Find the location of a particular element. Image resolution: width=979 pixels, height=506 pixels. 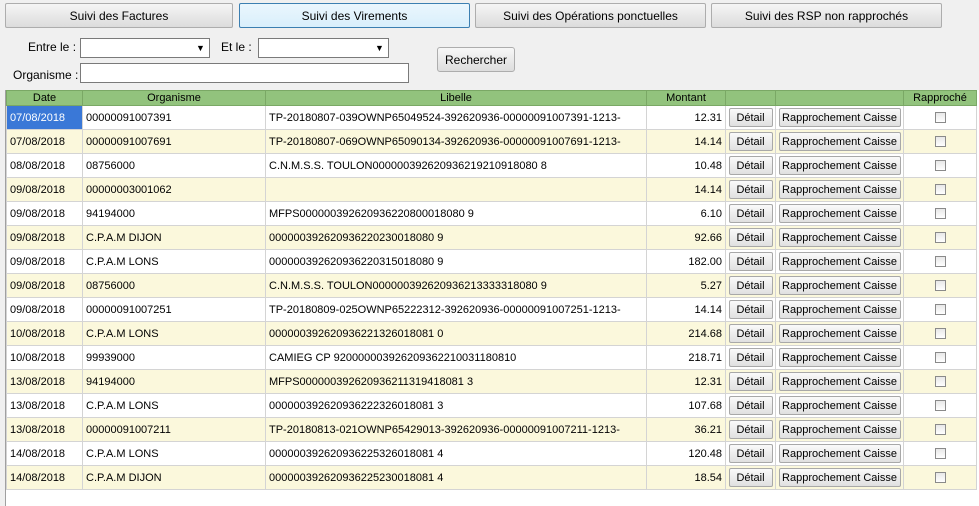

cell-montant: 5.27 is located at coordinates (686, 285).